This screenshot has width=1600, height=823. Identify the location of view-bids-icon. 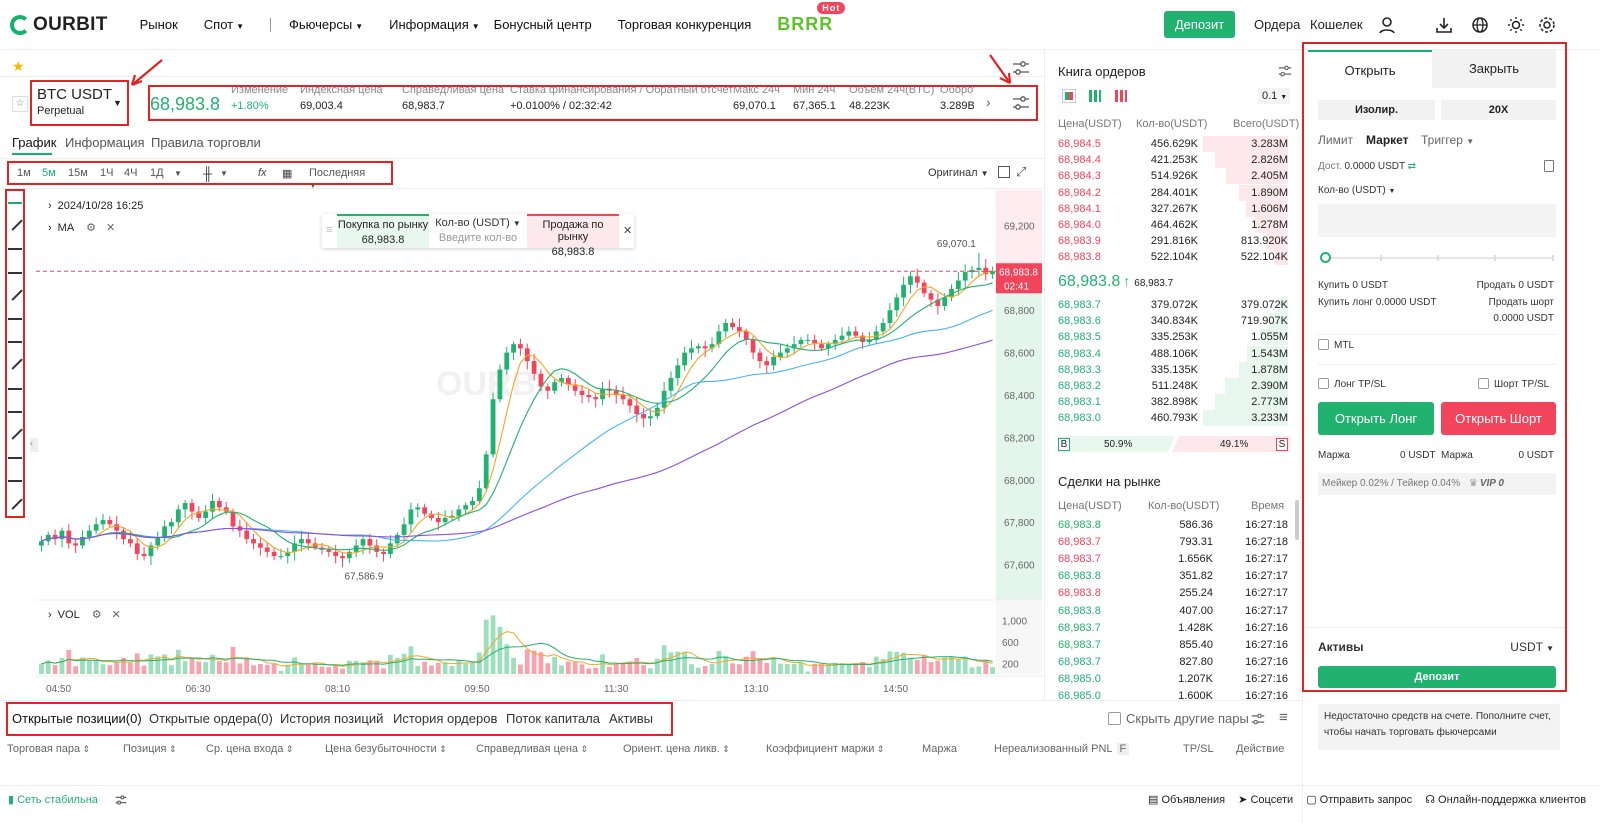
(1095, 96).